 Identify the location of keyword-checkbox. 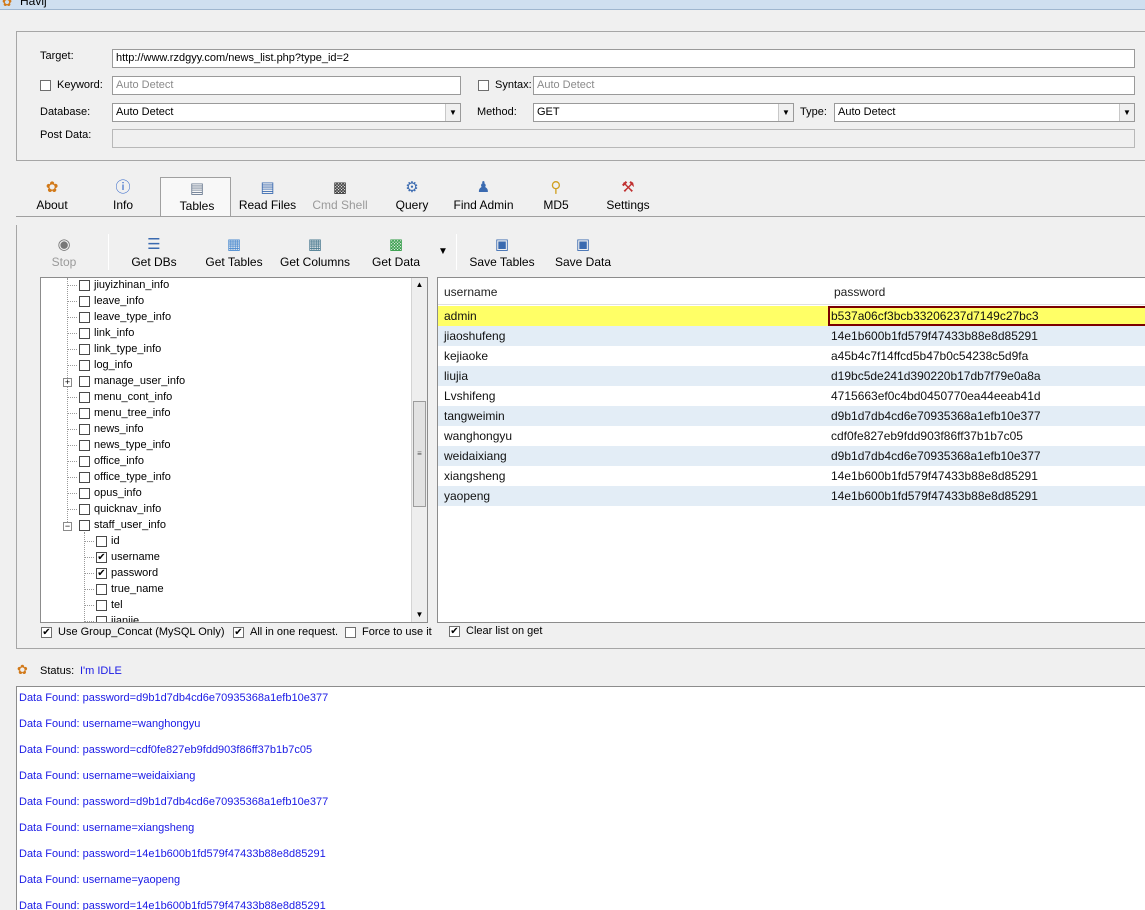
(45, 85).